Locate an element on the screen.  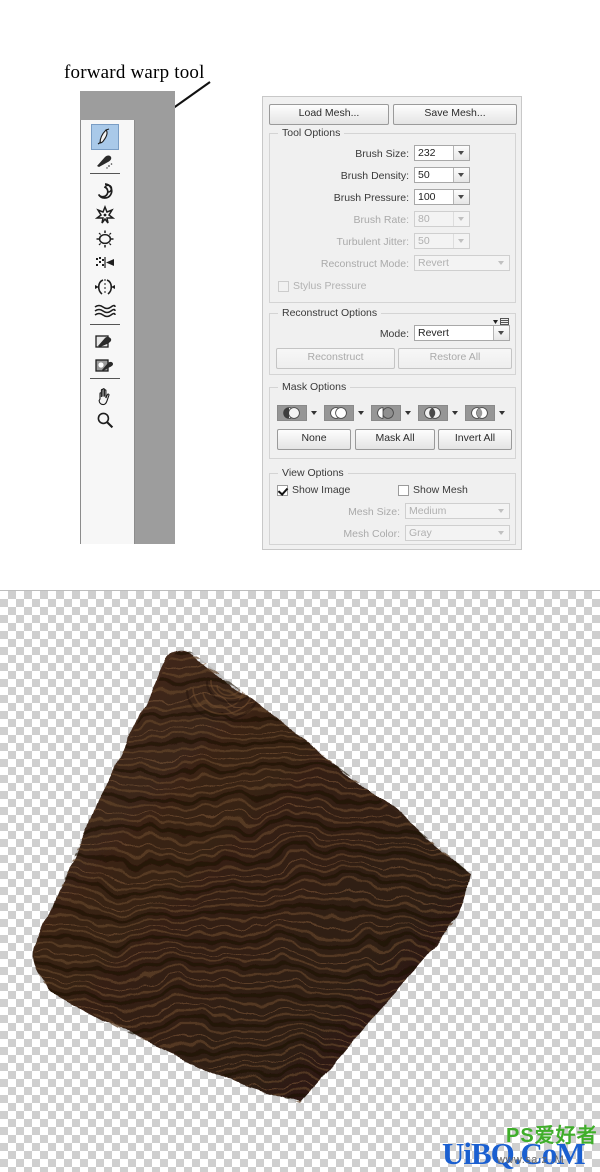
zoom-icon is located at coordinates (105, 420).